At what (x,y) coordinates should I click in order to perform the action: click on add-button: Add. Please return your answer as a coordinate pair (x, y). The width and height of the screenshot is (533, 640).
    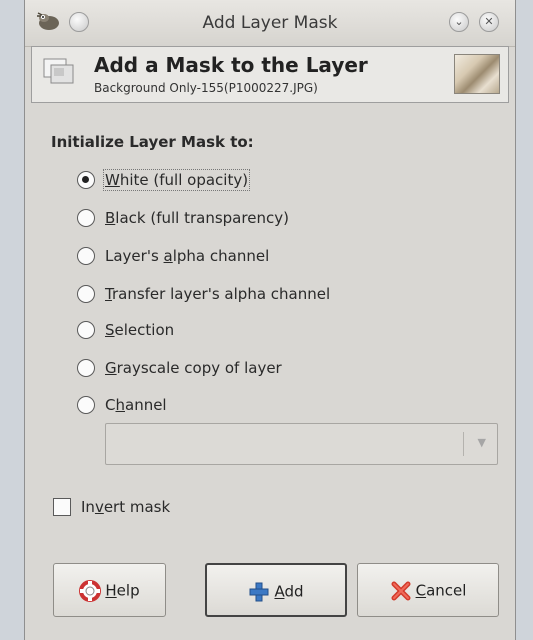
    Looking at the image, I should click on (276, 590).